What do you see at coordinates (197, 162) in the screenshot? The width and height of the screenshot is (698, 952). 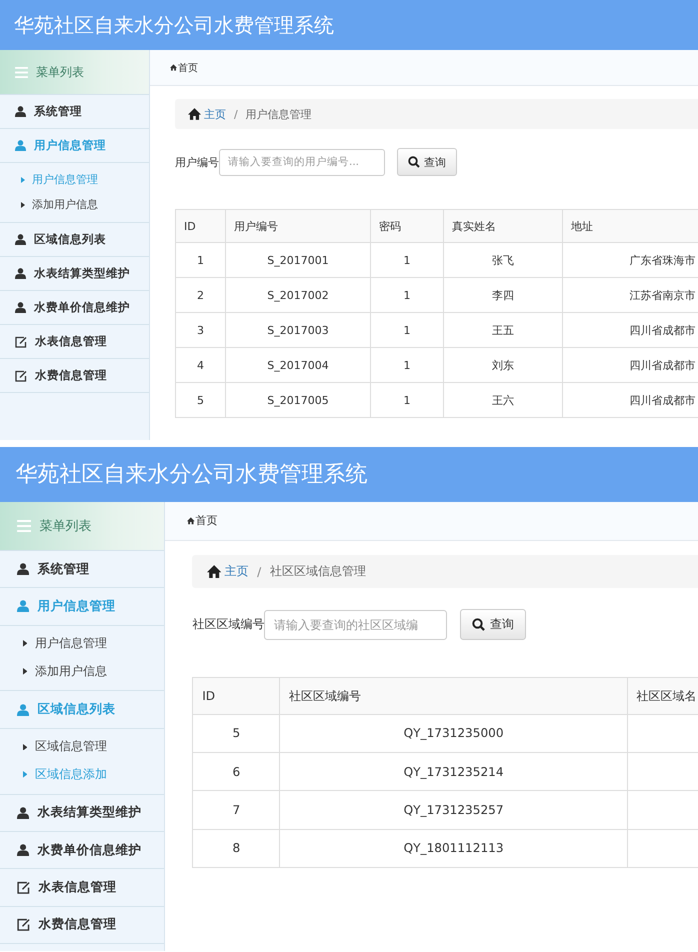 I see `search-label: 用户编号` at bounding box center [197, 162].